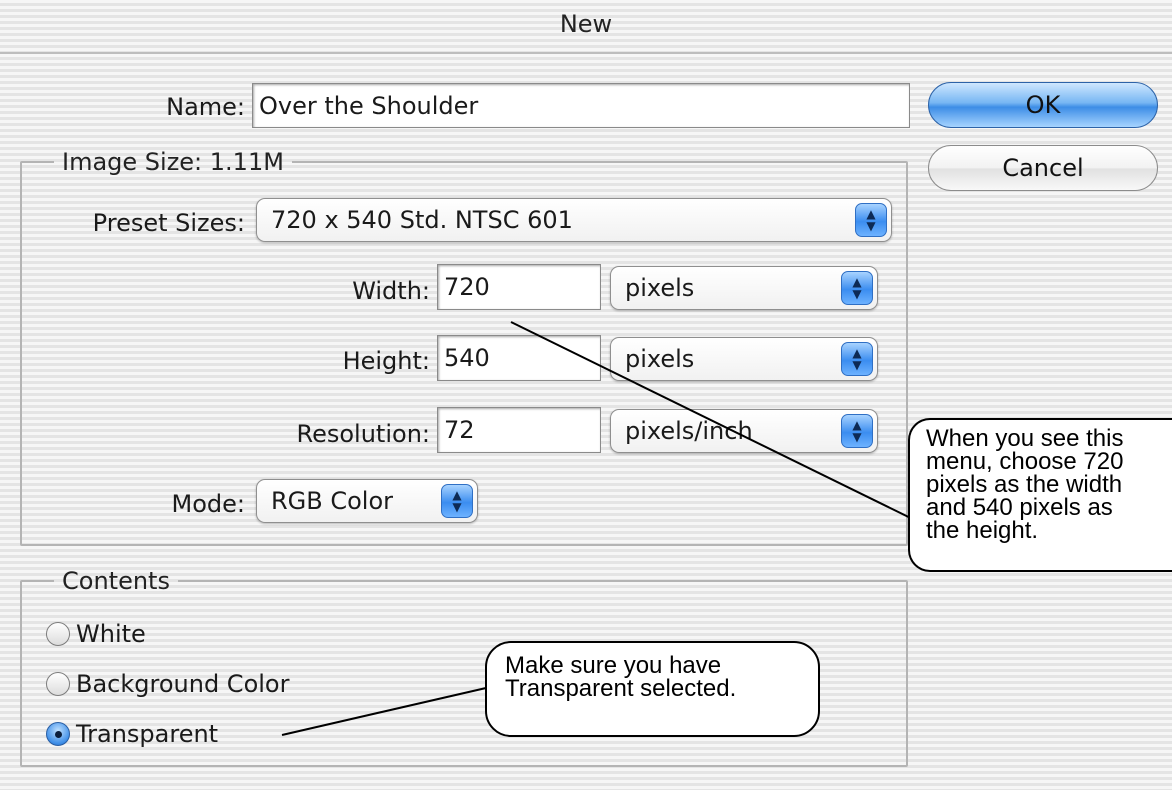 The image size is (1172, 790). What do you see at coordinates (982, 530) in the screenshot?
I see `callout-line: the height.` at bounding box center [982, 530].